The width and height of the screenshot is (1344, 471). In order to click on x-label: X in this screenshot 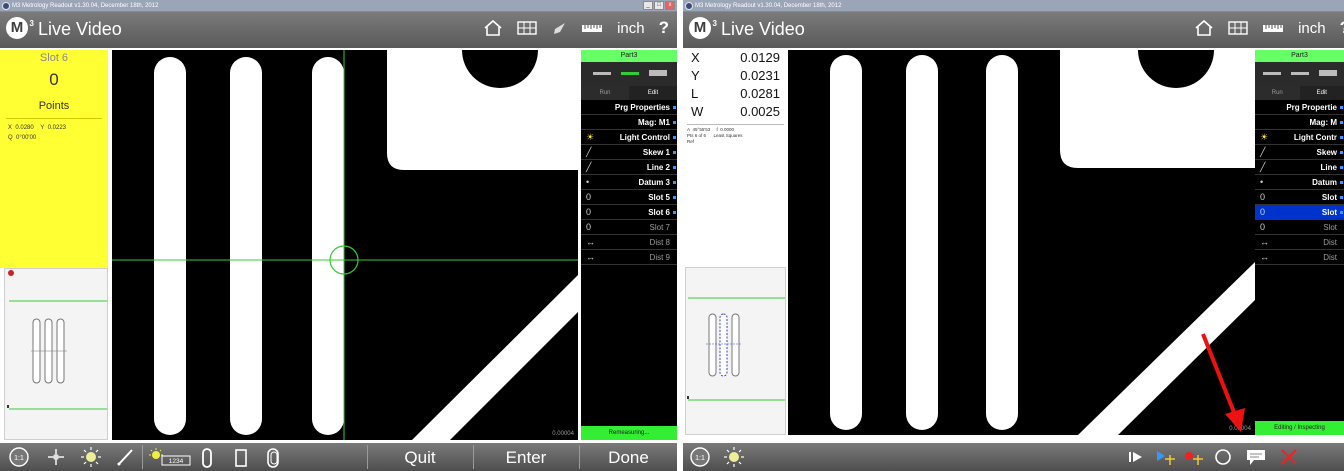, I will do `click(10, 128)`.